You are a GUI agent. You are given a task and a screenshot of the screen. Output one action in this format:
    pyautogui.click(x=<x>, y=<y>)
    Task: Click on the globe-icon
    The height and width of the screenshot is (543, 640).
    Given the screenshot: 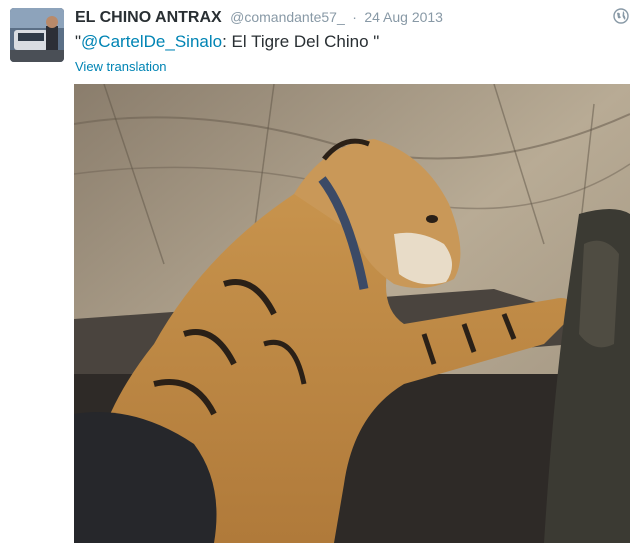 What is the action you would take?
    pyautogui.click(x=621, y=16)
    